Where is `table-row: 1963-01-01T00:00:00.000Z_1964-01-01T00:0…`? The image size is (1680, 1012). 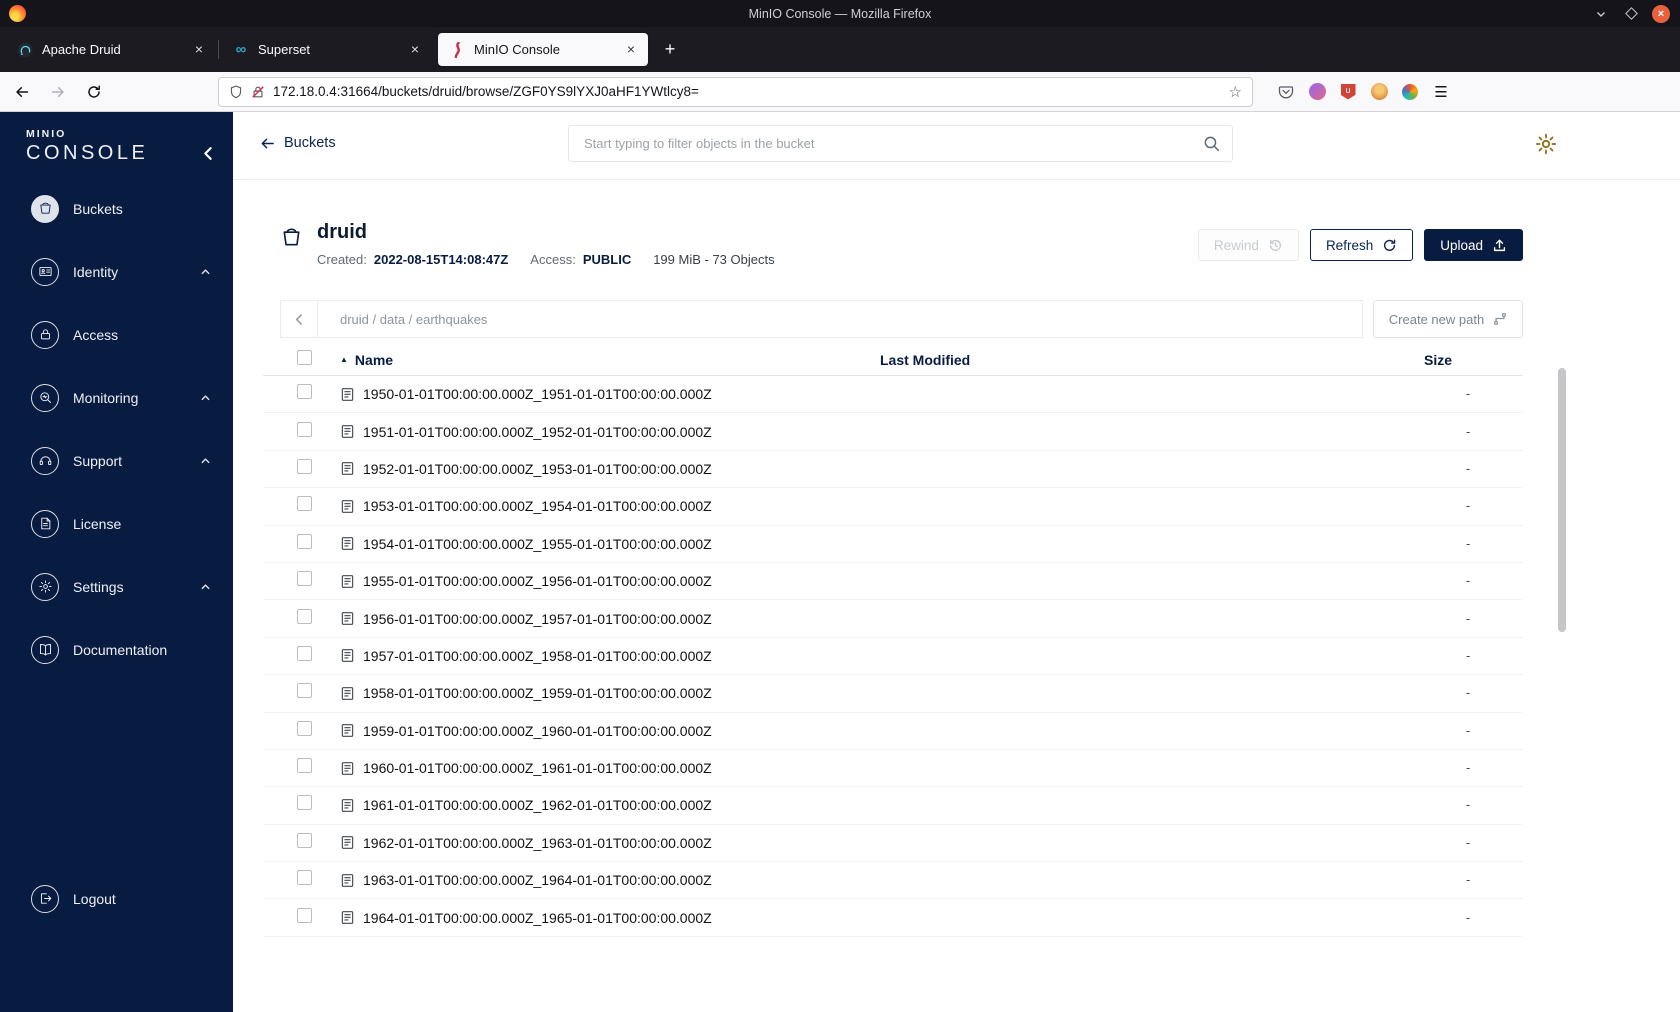 table-row: 1963-01-01T00:00:00.000Z_1964-01-01T00:0… is located at coordinates (893, 881).